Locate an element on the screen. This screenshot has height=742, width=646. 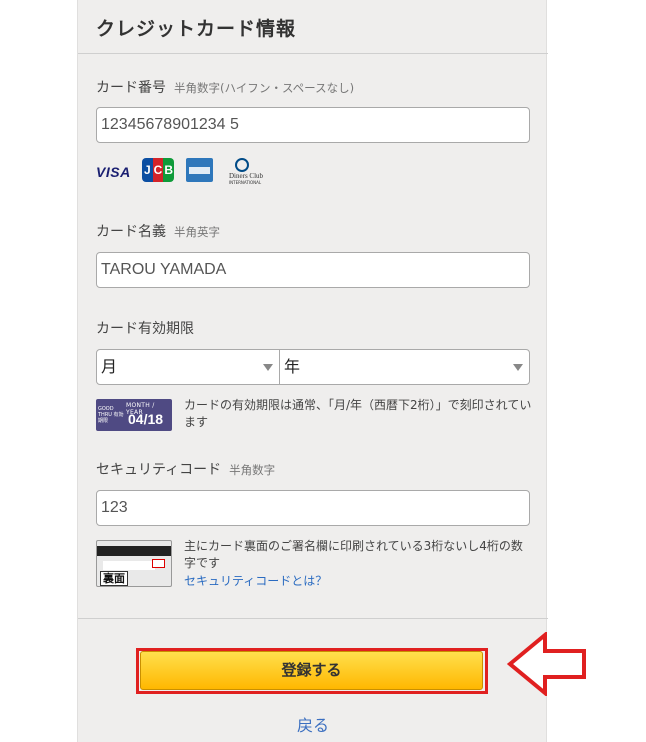
expiry-month-select: 月 is located at coordinates (188, 367).